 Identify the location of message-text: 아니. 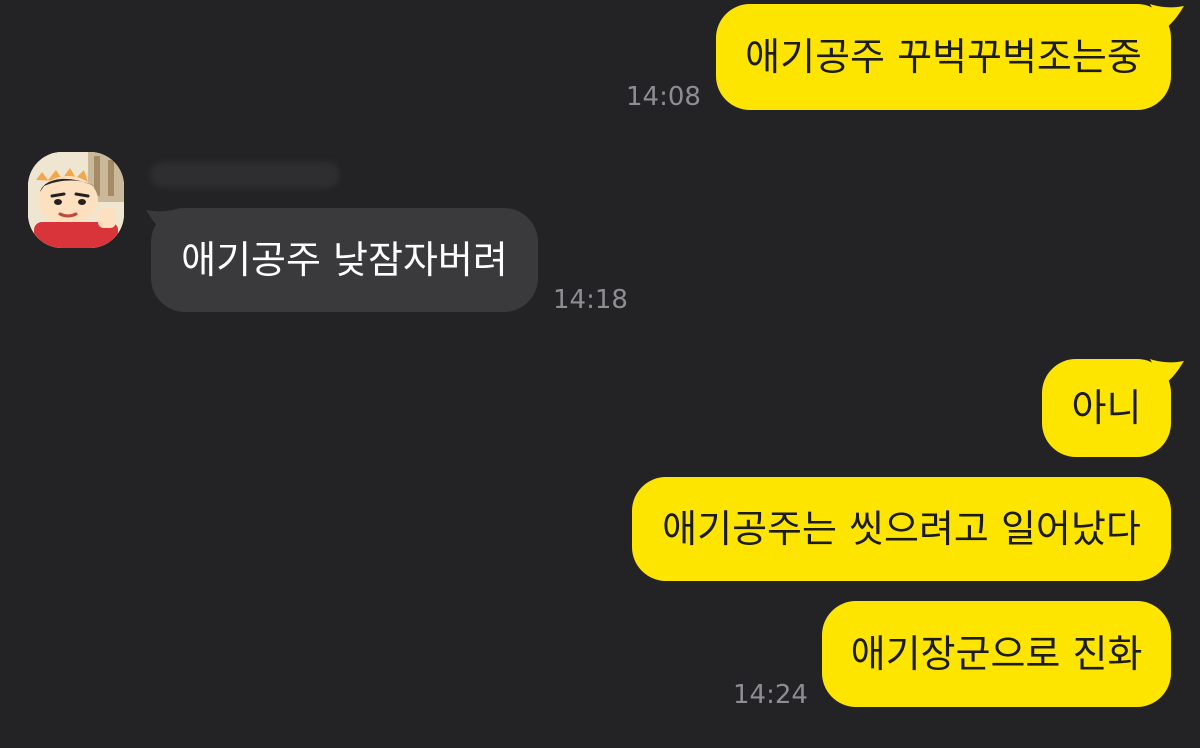
(1106, 408).